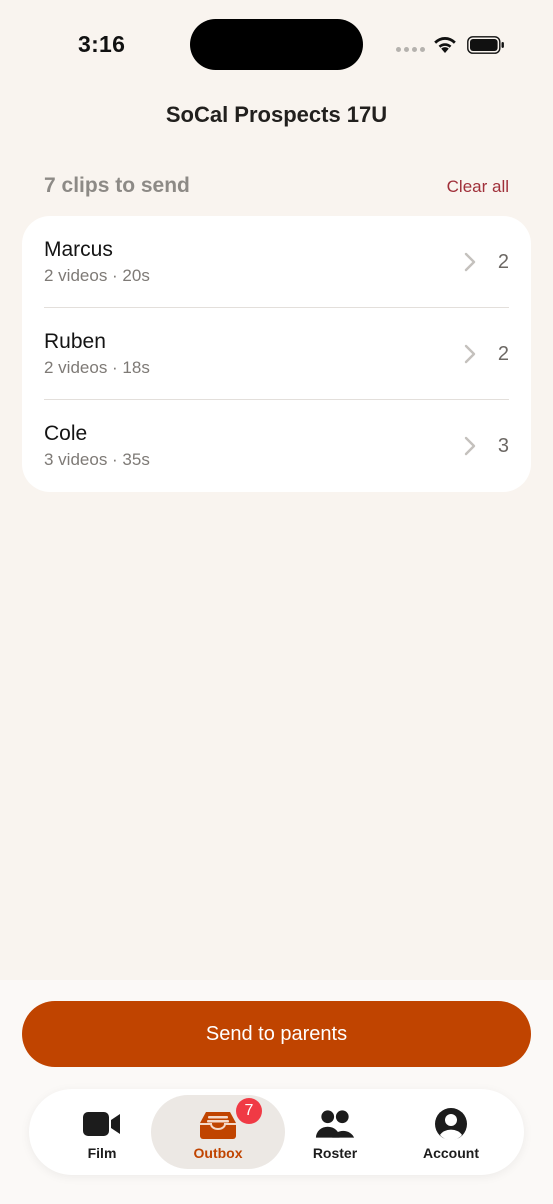  What do you see at coordinates (485, 45) in the screenshot?
I see `battery-icon` at bounding box center [485, 45].